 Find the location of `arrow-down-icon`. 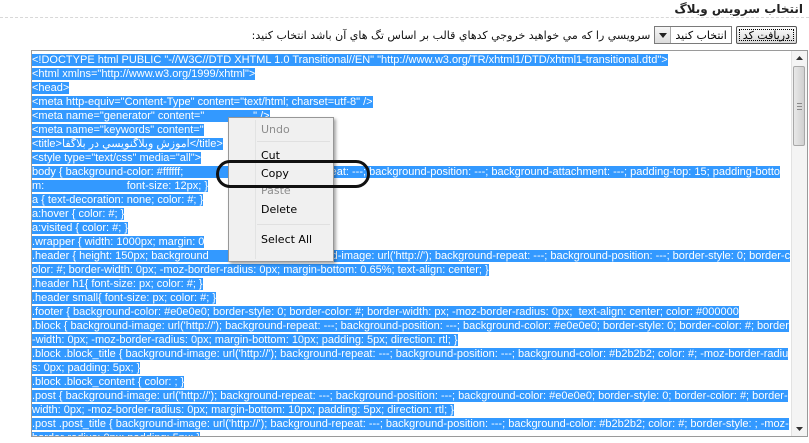

arrow-down-icon is located at coordinates (799, 429).